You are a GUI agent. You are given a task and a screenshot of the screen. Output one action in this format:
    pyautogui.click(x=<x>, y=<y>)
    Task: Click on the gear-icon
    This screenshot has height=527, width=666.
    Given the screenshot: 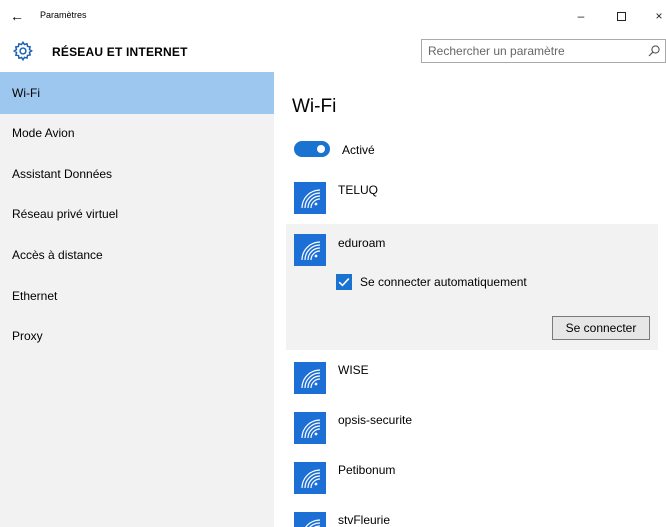 What is the action you would take?
    pyautogui.click(x=22, y=51)
    